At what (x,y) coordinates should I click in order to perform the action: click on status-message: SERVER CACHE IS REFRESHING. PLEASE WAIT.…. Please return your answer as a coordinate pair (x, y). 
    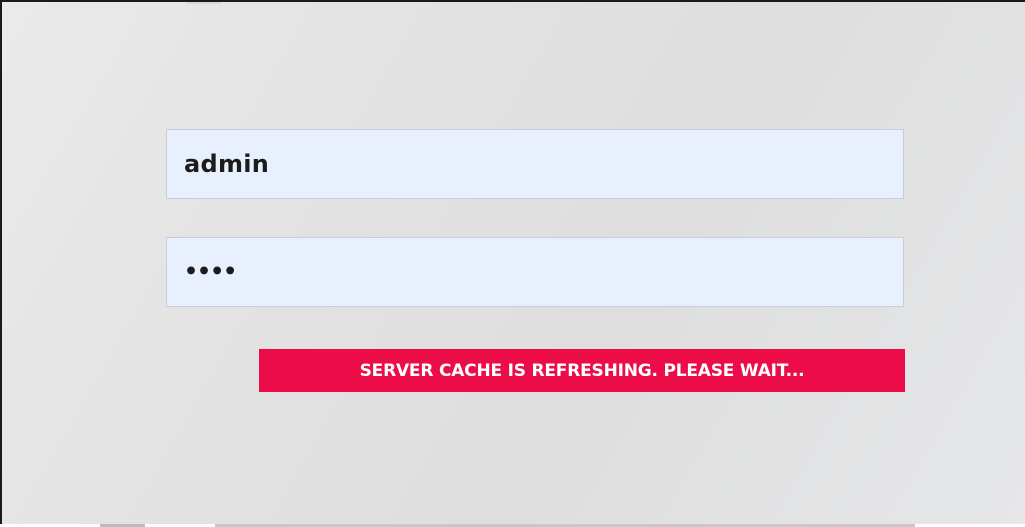
    Looking at the image, I should click on (582, 370).